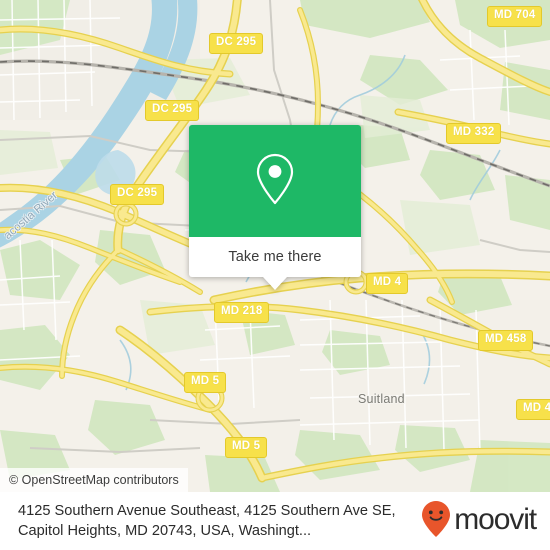 The width and height of the screenshot is (550, 550). I want to click on popup-pin-panel, so click(275, 181).